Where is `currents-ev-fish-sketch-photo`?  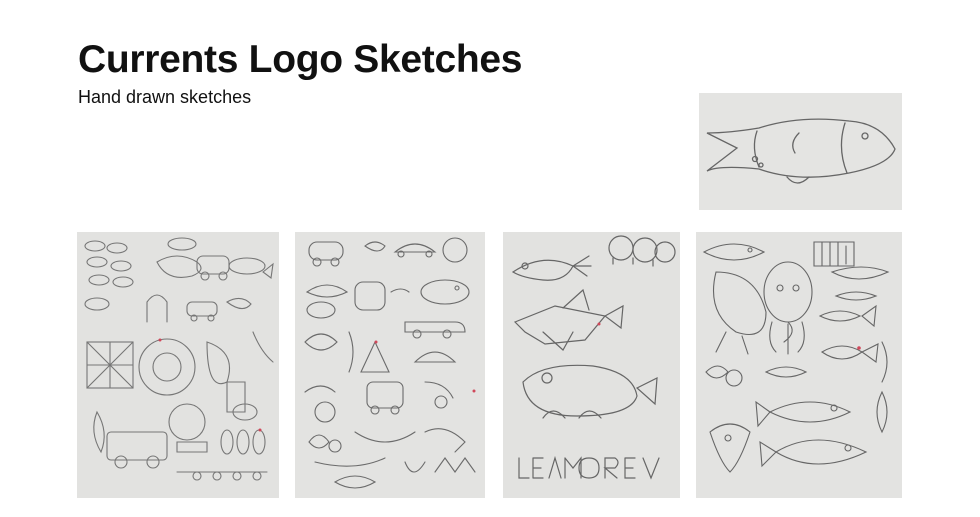 currents-ev-fish-sketch-photo is located at coordinates (800, 151).